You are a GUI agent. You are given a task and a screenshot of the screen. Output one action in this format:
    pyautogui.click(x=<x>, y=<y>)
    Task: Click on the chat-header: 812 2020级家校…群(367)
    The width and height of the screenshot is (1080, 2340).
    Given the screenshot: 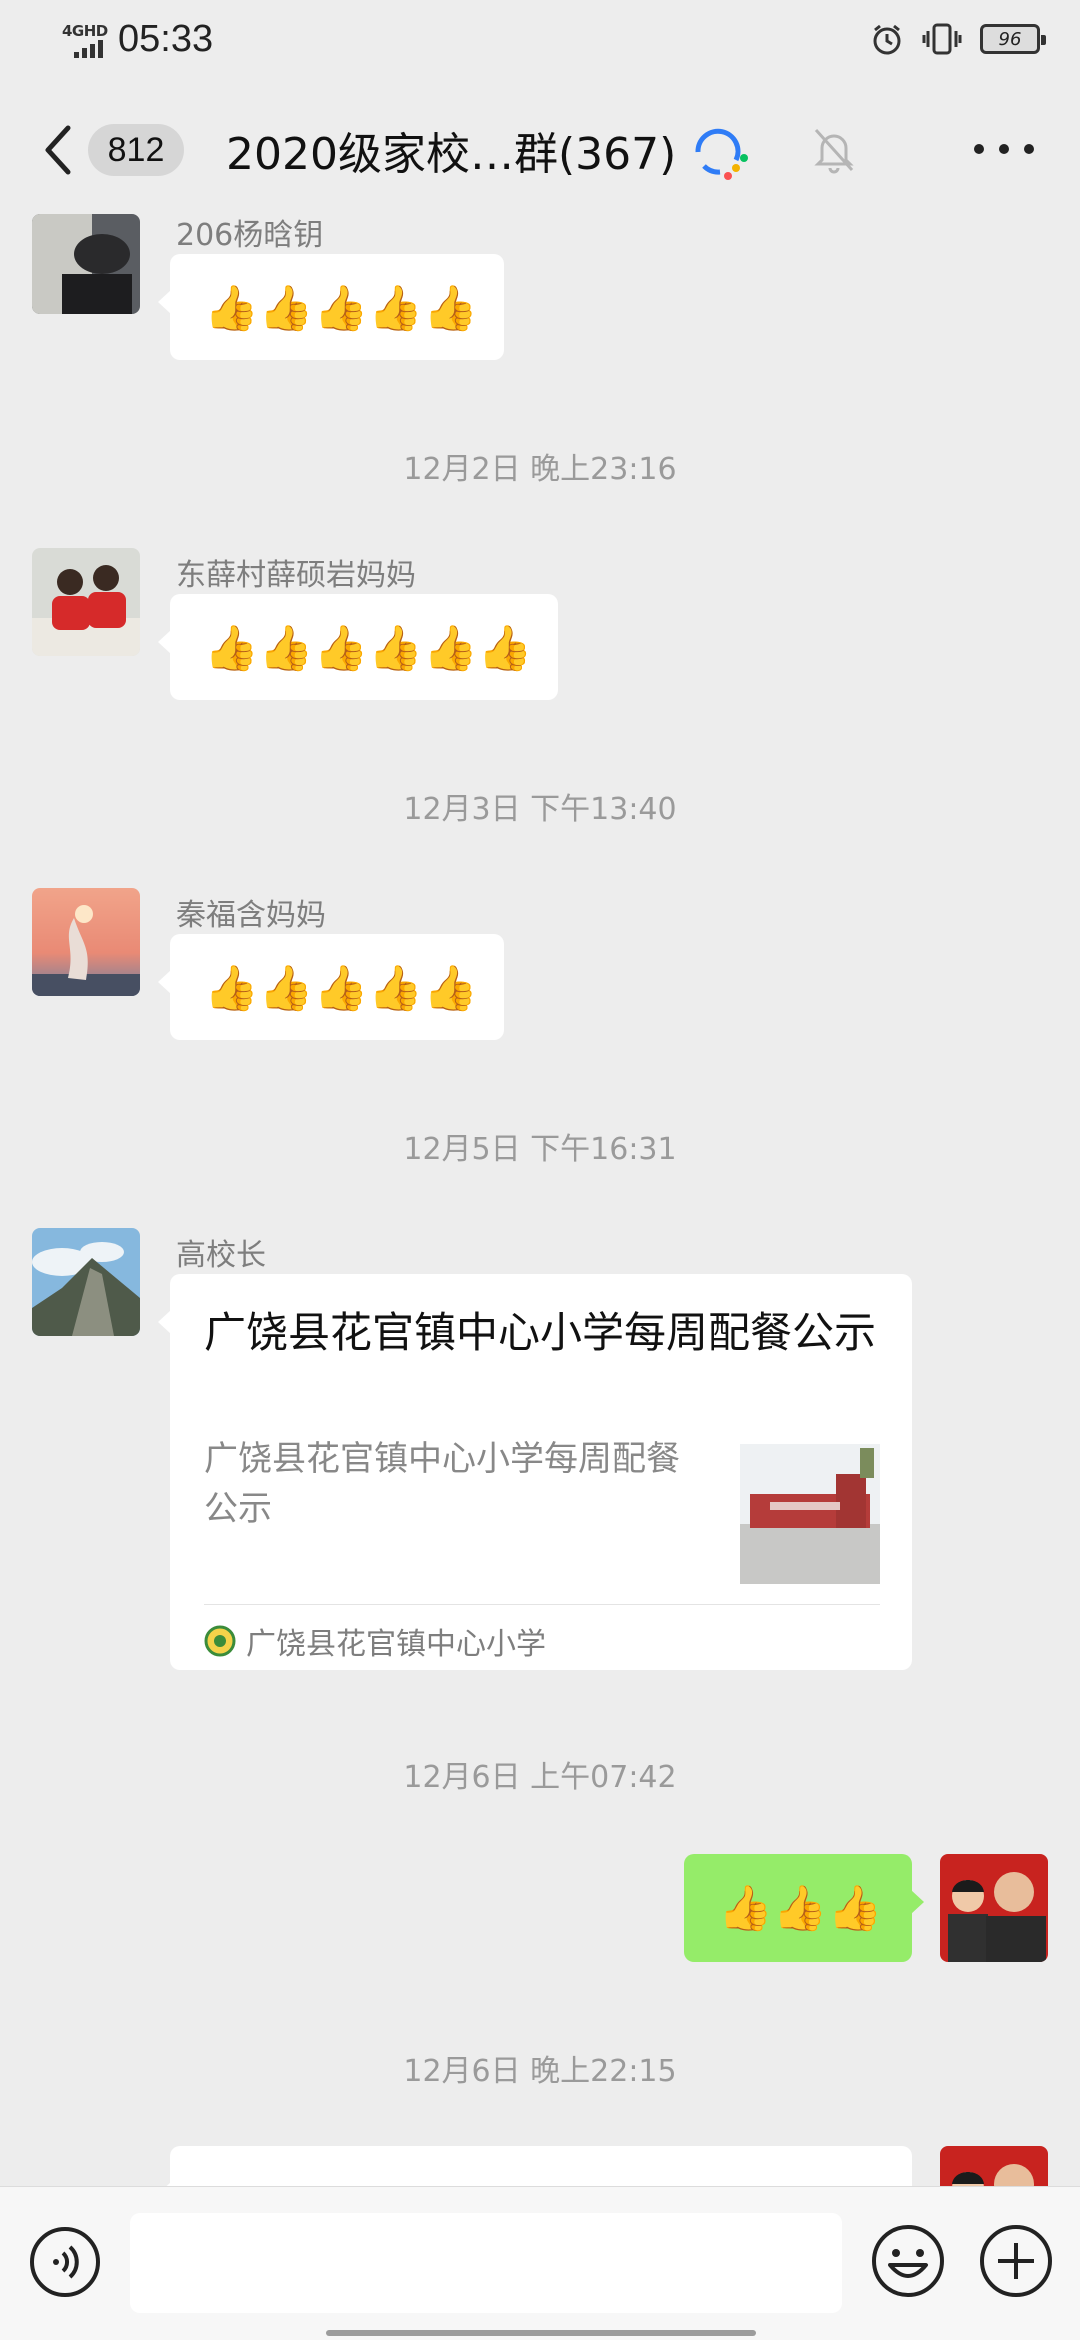 What is the action you would take?
    pyautogui.click(x=540, y=149)
    